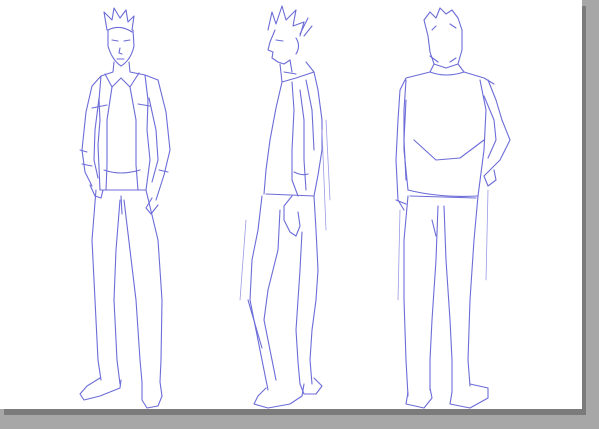 This screenshot has width=599, height=429. What do you see at coordinates (125, 208) in the screenshot?
I see `front-view-figure` at bounding box center [125, 208].